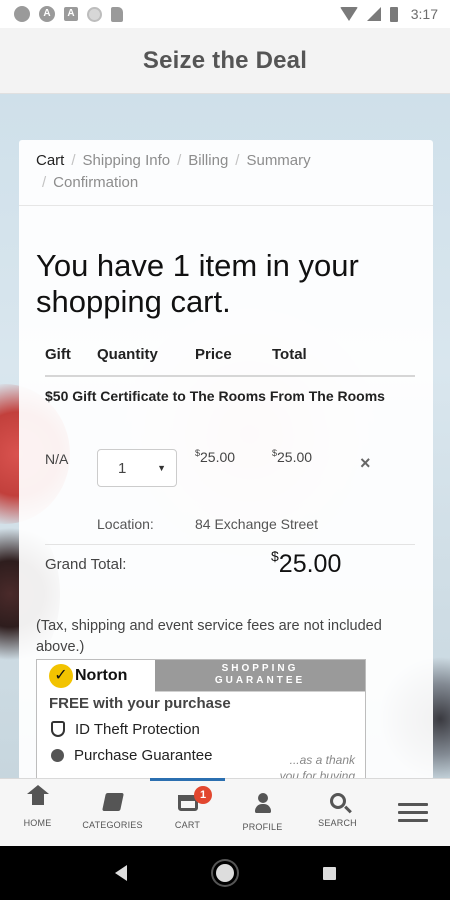 The width and height of the screenshot is (450, 900). I want to click on book-icon, so click(112, 802).